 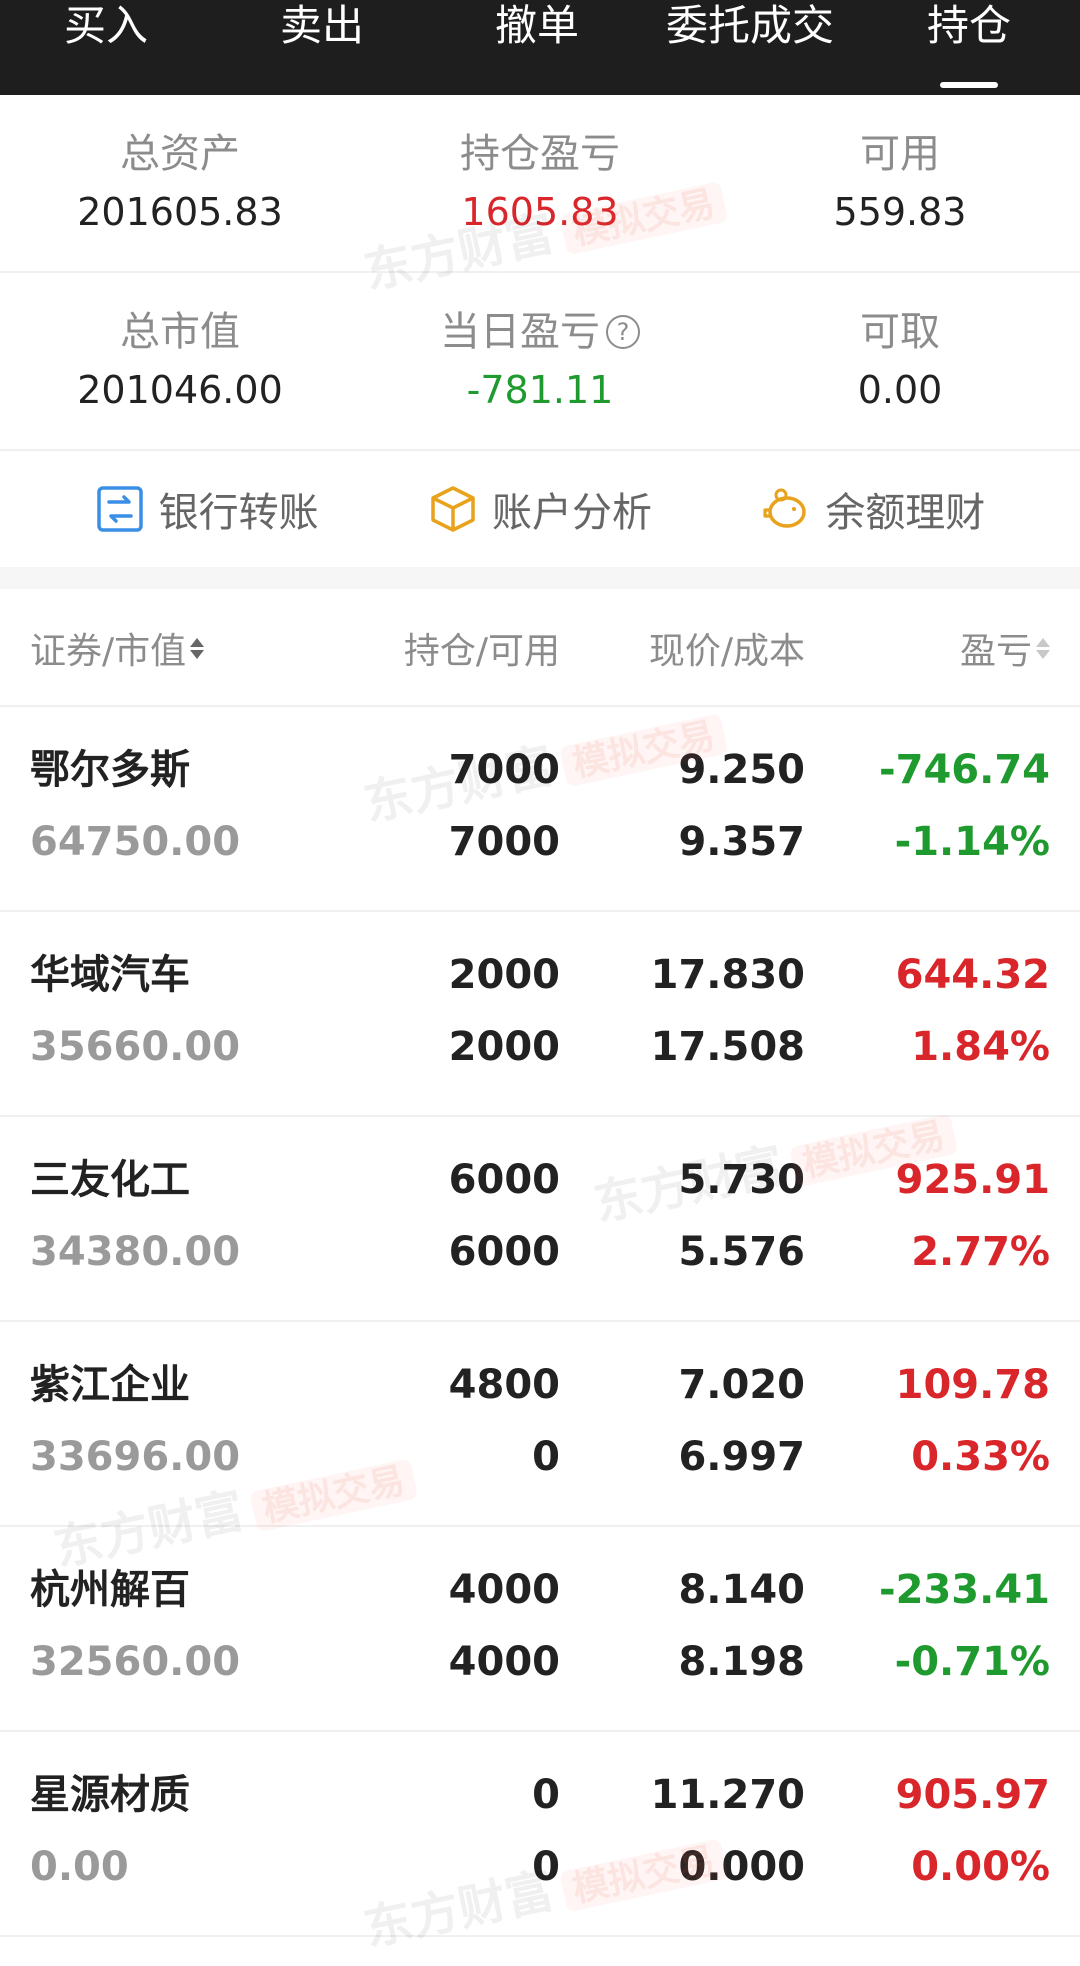 What do you see at coordinates (504, 1385) in the screenshot?
I see `position-qty: 4800` at bounding box center [504, 1385].